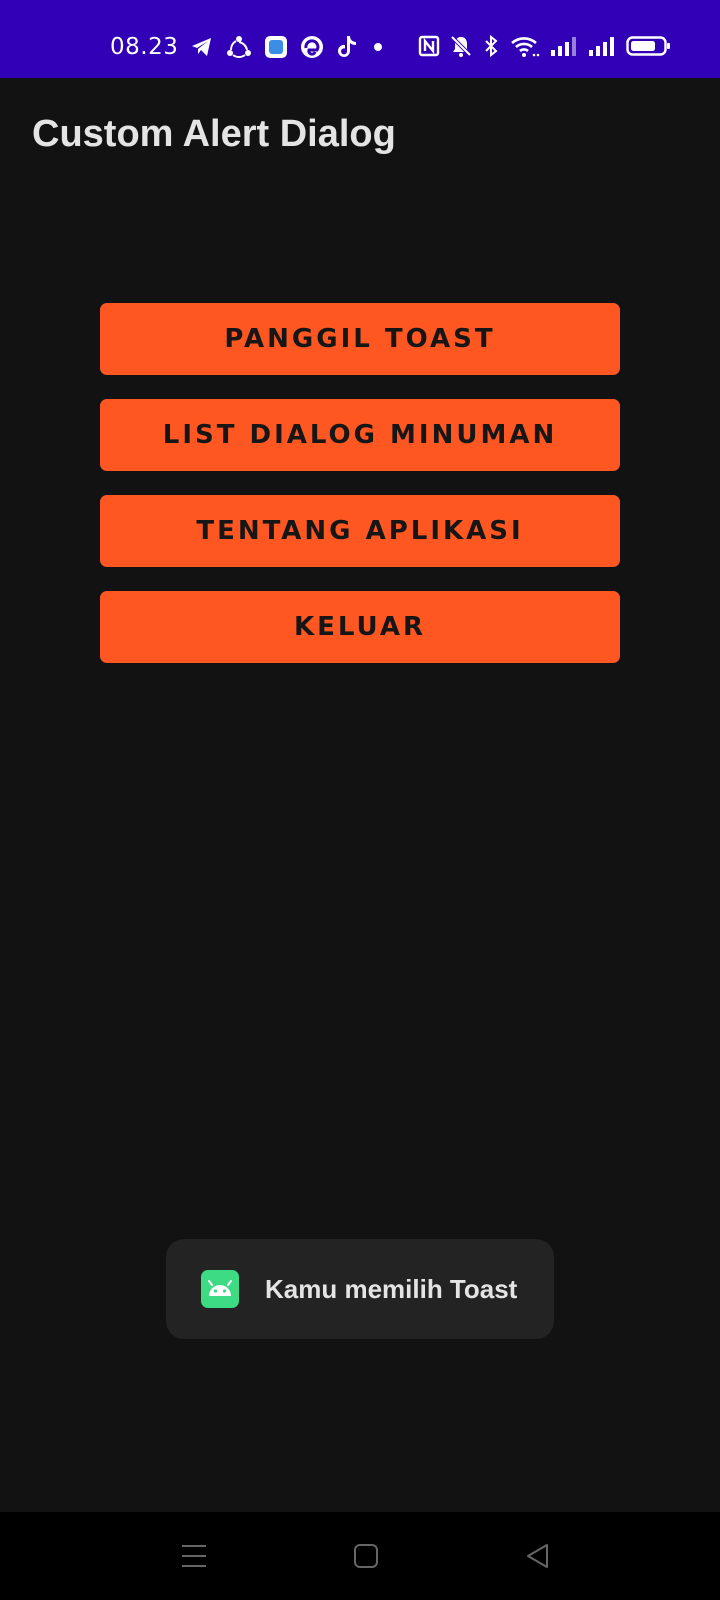  What do you see at coordinates (276, 47) in the screenshot?
I see `app-icon` at bounding box center [276, 47].